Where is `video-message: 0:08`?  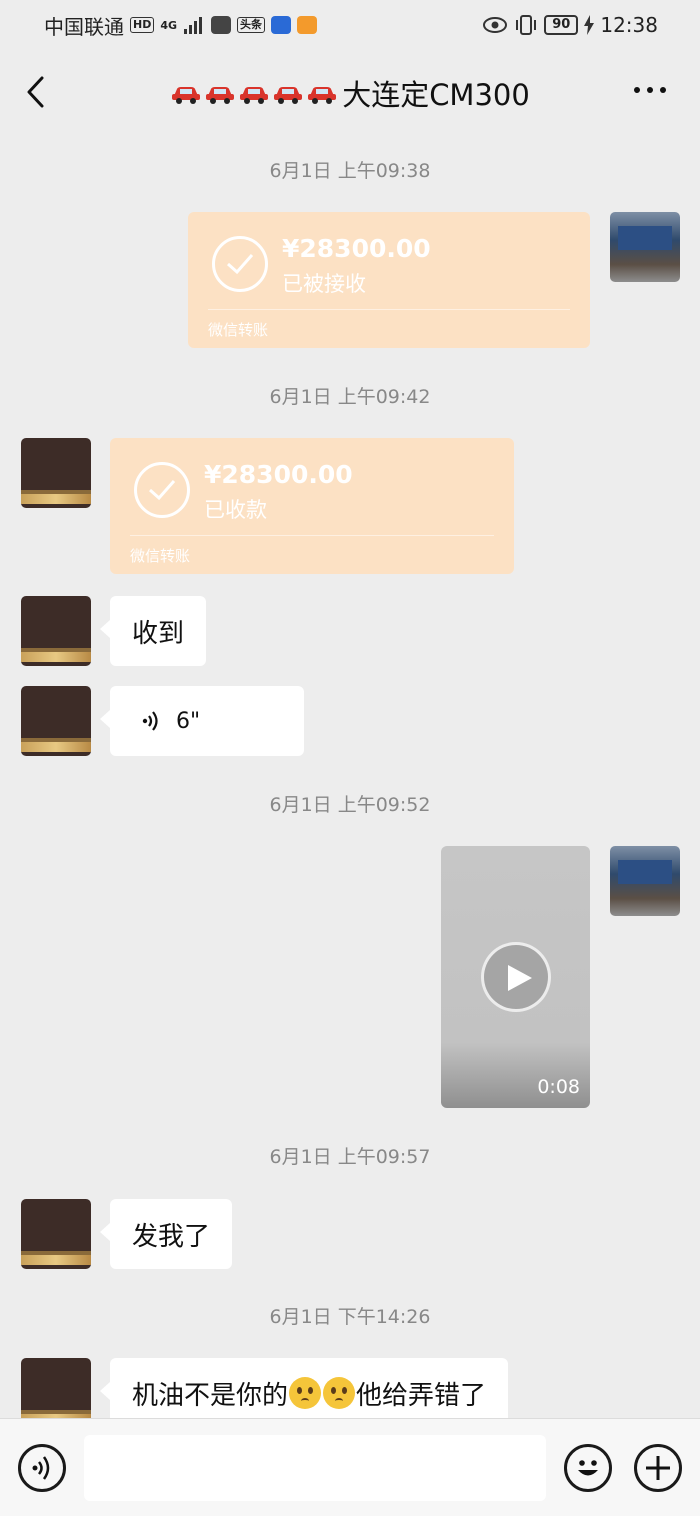
video-message: 0:08 is located at coordinates (515, 977).